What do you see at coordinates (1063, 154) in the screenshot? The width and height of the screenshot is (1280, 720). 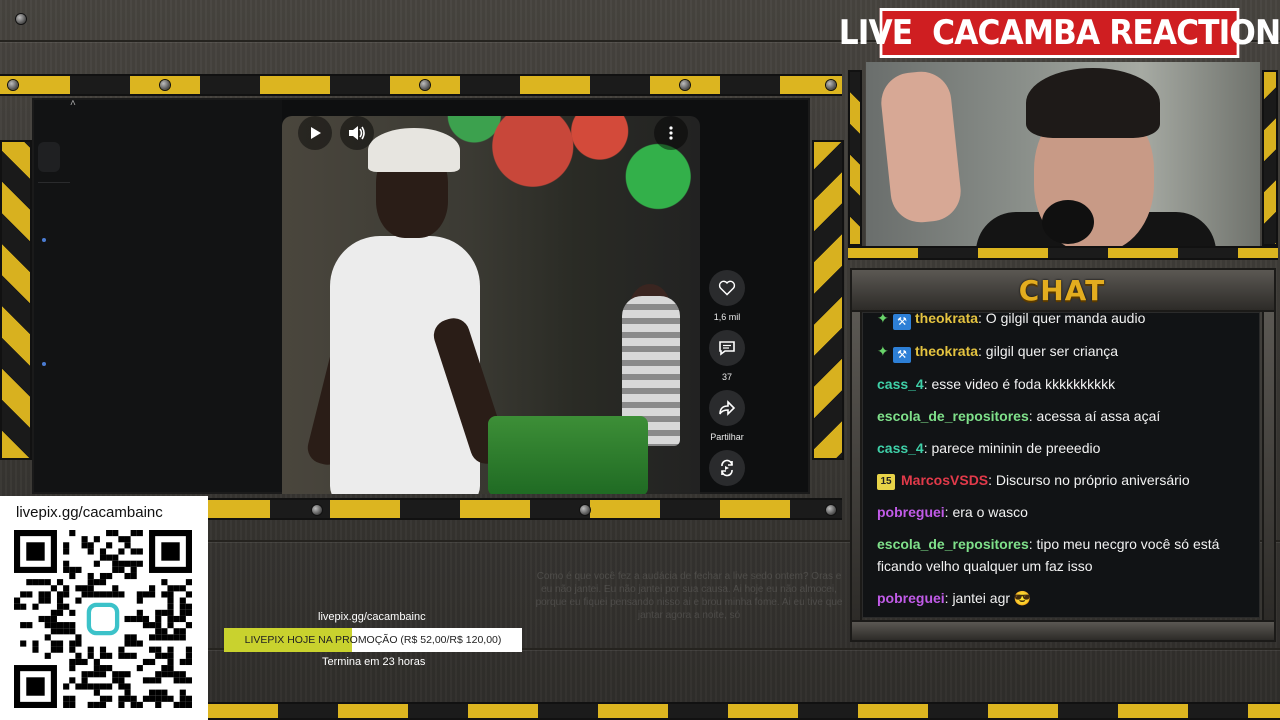 I see `webcam-feed` at bounding box center [1063, 154].